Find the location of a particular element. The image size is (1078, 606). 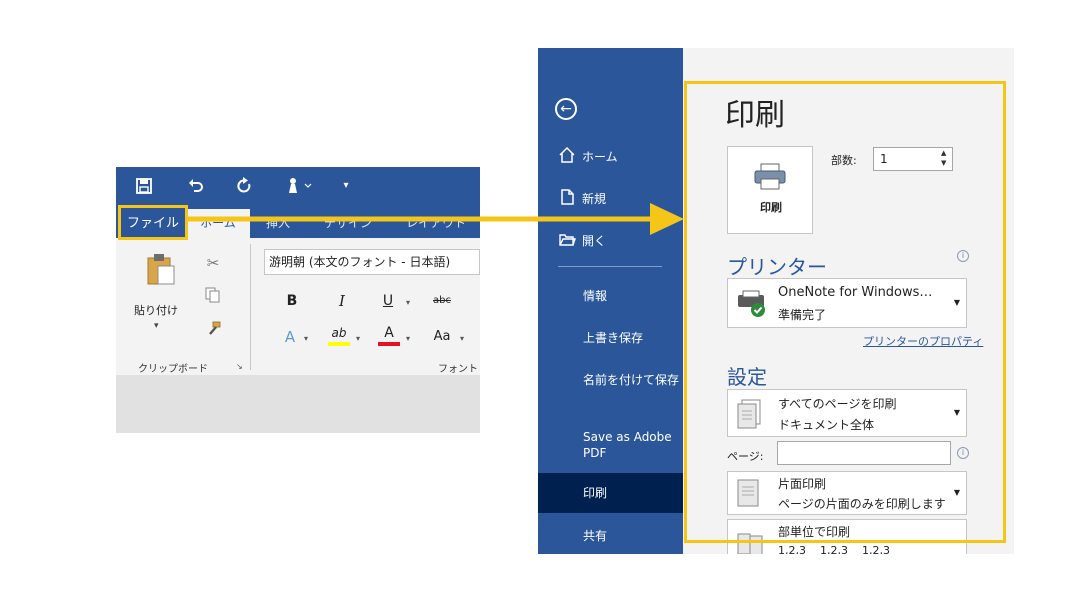

print-range-caret-icon: ▼ is located at coordinates (956, 412).